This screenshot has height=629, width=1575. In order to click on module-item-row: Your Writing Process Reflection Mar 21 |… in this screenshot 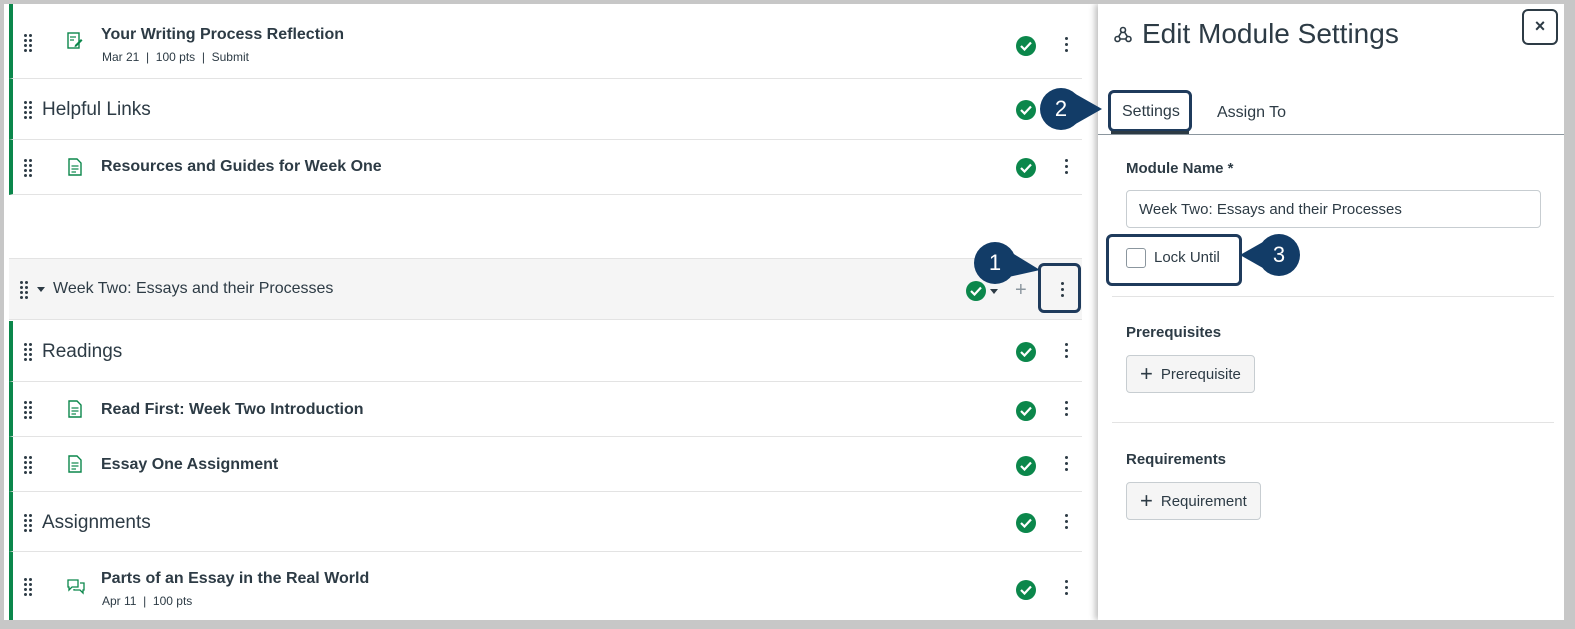, I will do `click(545, 41)`.